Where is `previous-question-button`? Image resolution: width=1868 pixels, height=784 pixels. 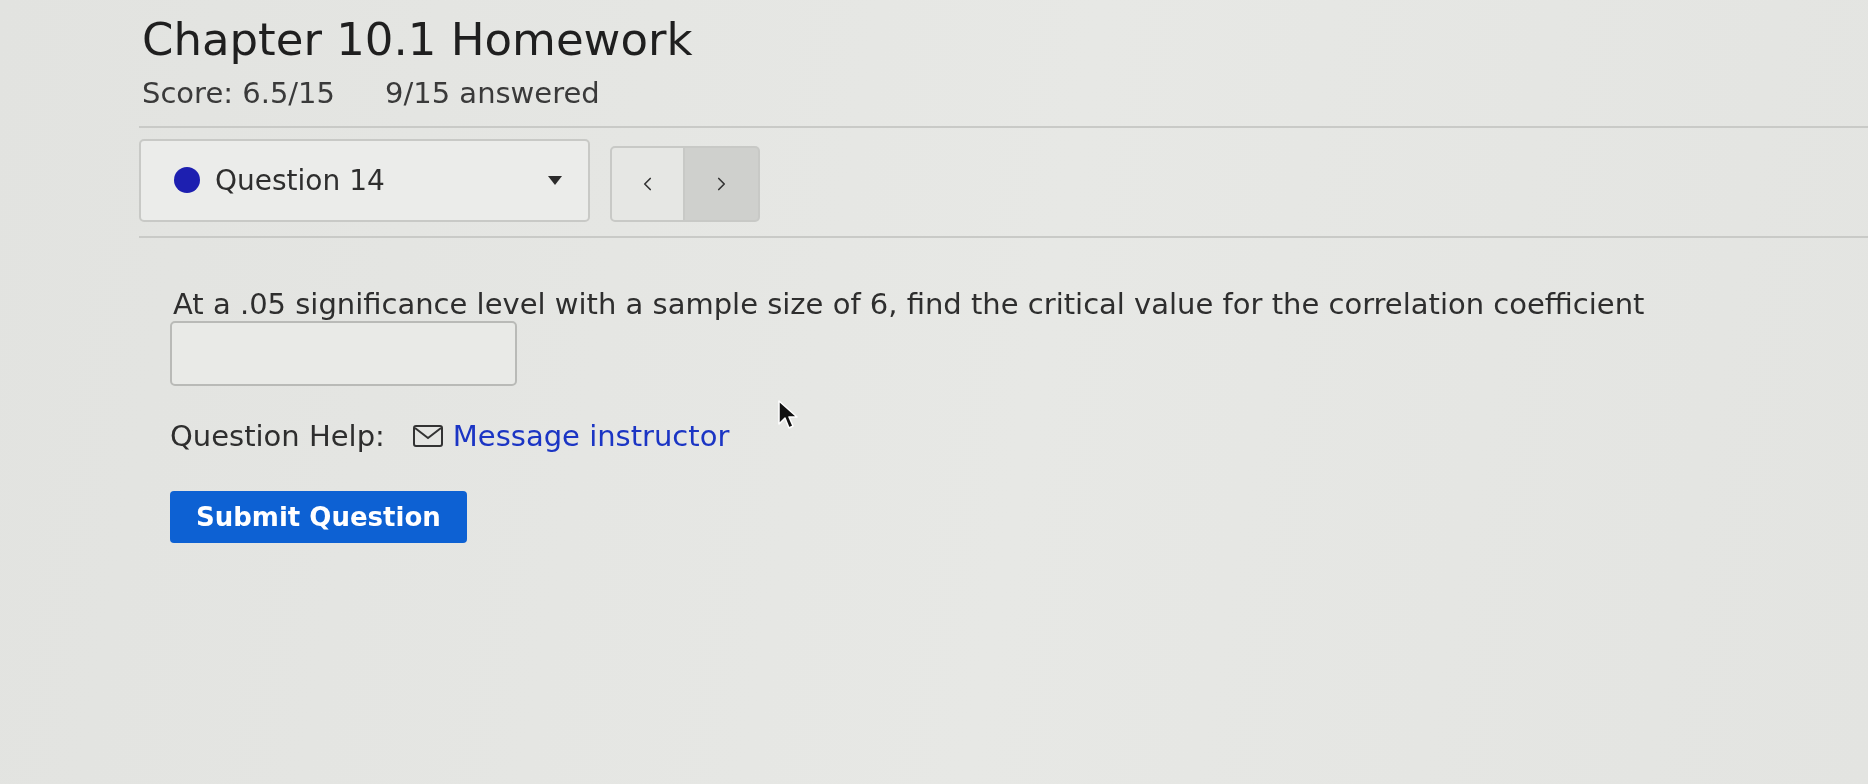
previous-question-button is located at coordinates (647, 184).